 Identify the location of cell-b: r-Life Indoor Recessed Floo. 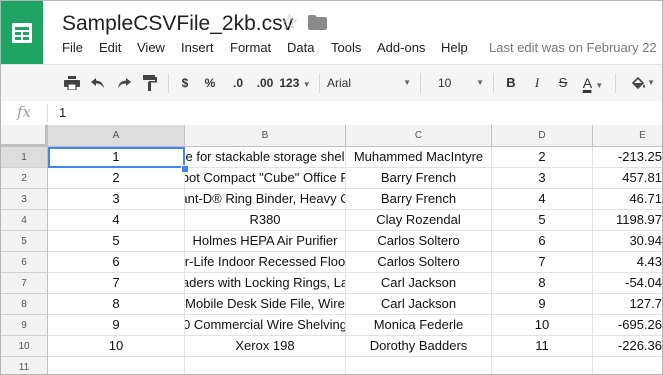
(265, 262).